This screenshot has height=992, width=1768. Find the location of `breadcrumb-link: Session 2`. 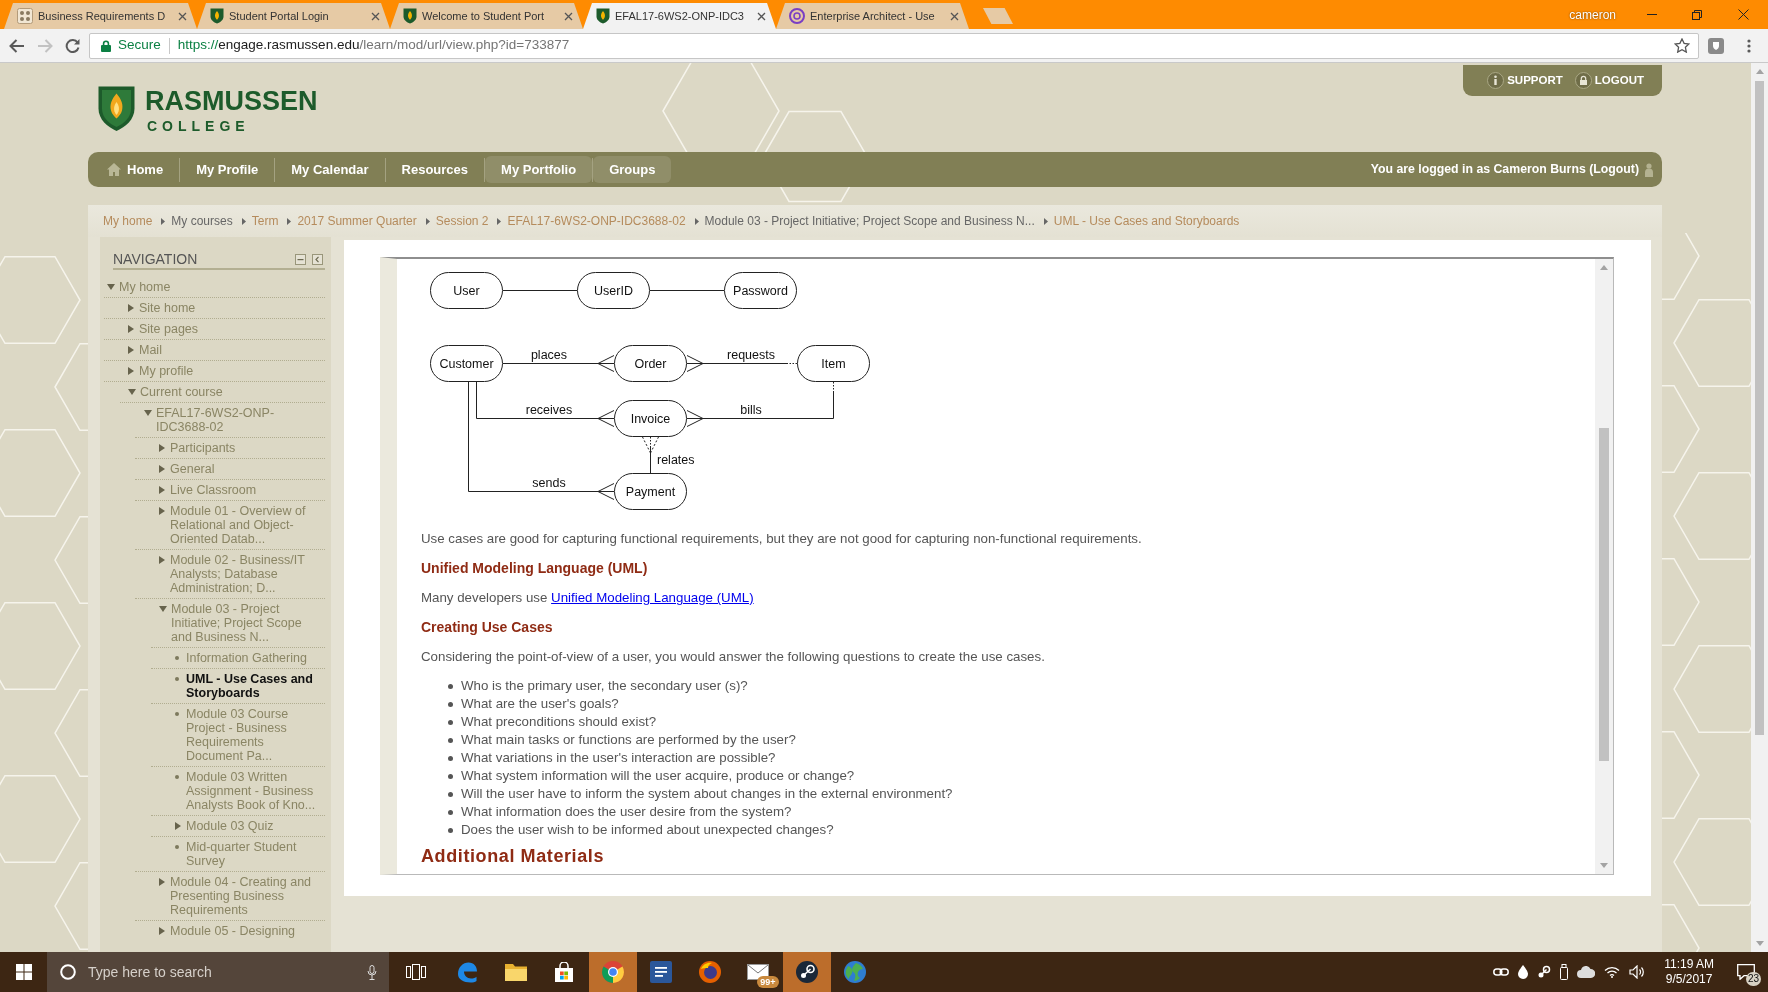

breadcrumb-link: Session 2 is located at coordinates (462, 221).